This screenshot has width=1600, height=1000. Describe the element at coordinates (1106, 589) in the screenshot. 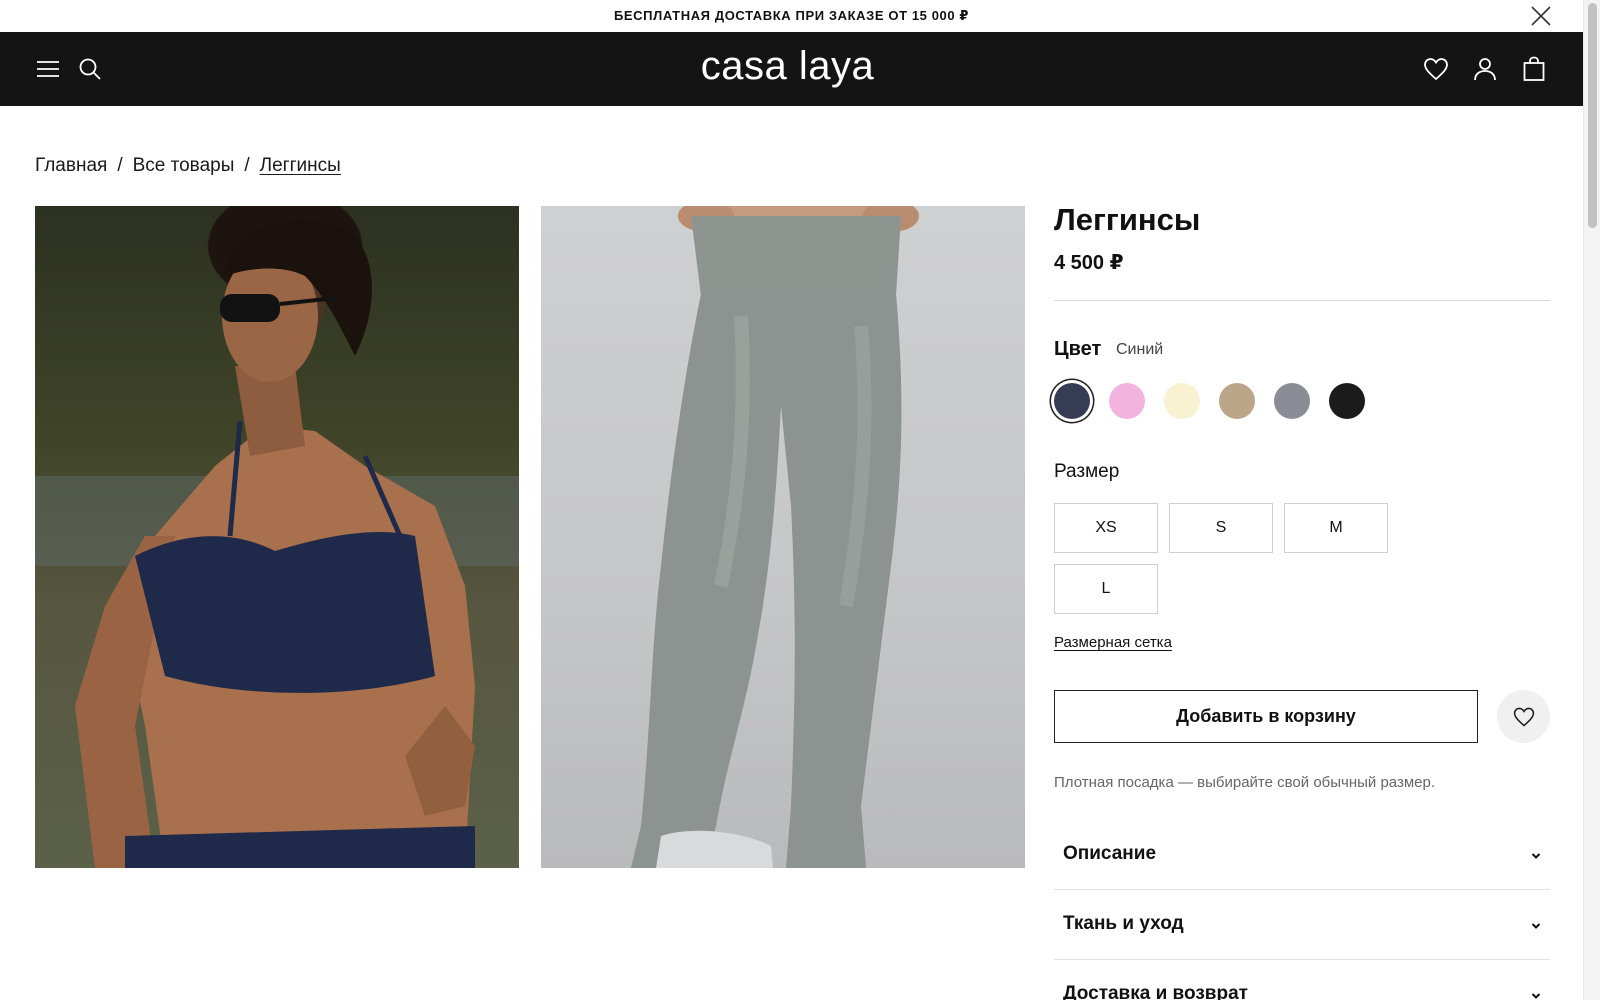

I see `size-option-l: L` at that location.